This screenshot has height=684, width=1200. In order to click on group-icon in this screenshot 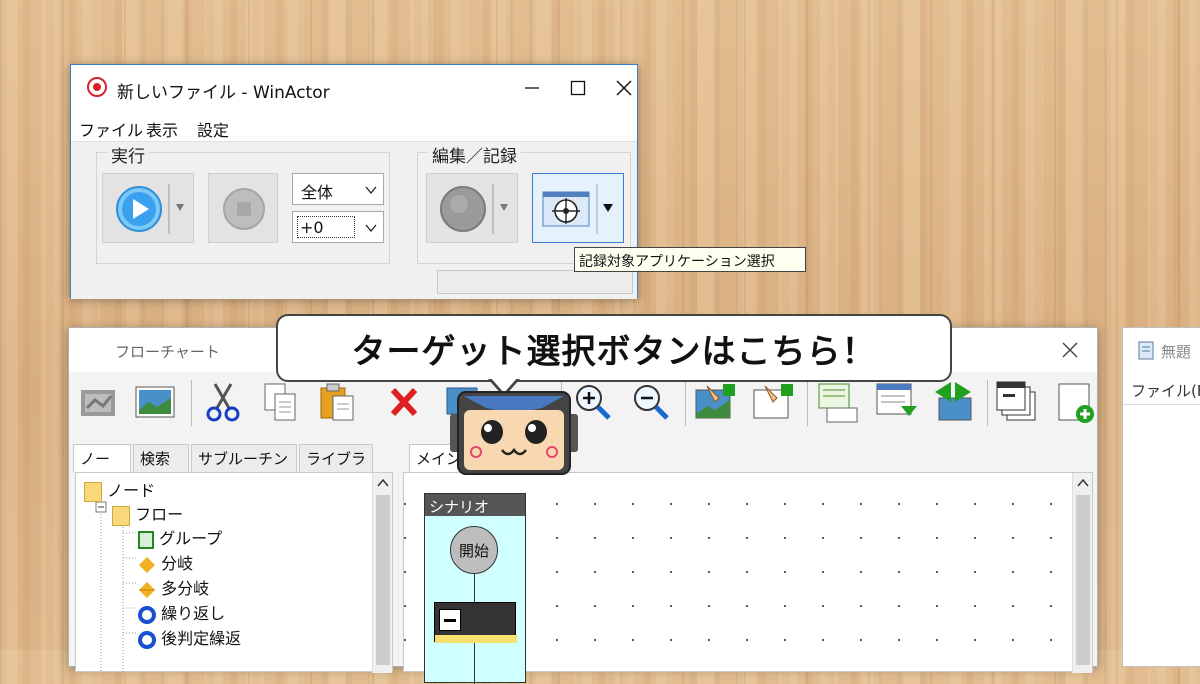, I will do `click(146, 539)`.